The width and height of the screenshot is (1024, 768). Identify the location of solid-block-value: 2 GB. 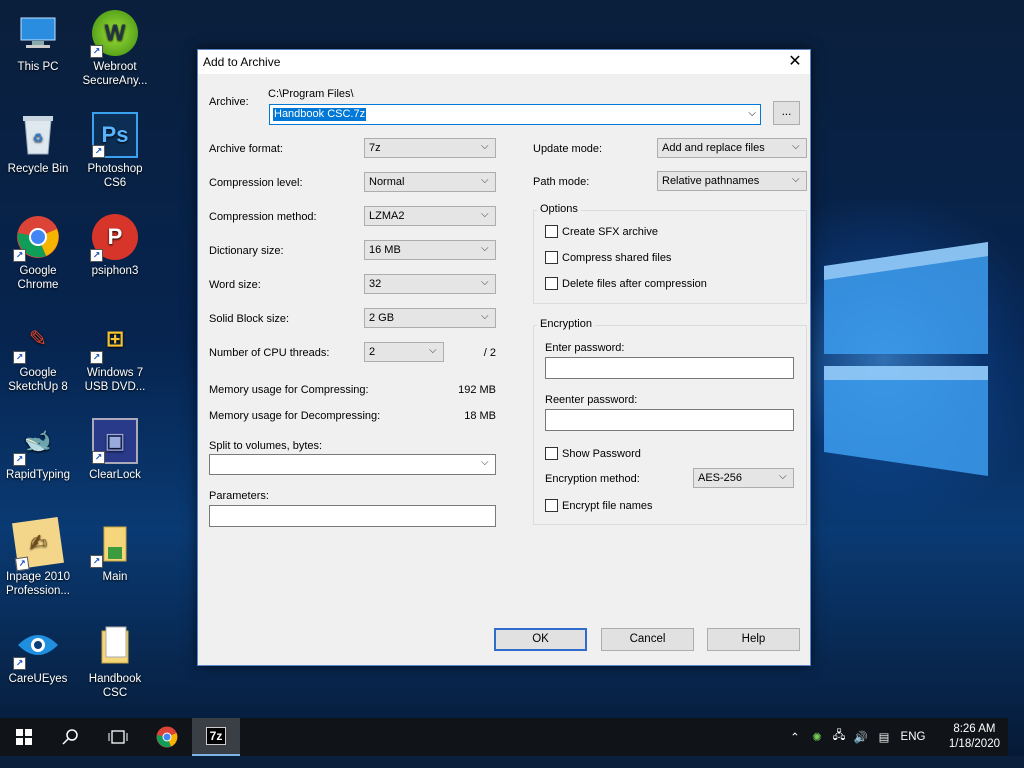
(382, 318).